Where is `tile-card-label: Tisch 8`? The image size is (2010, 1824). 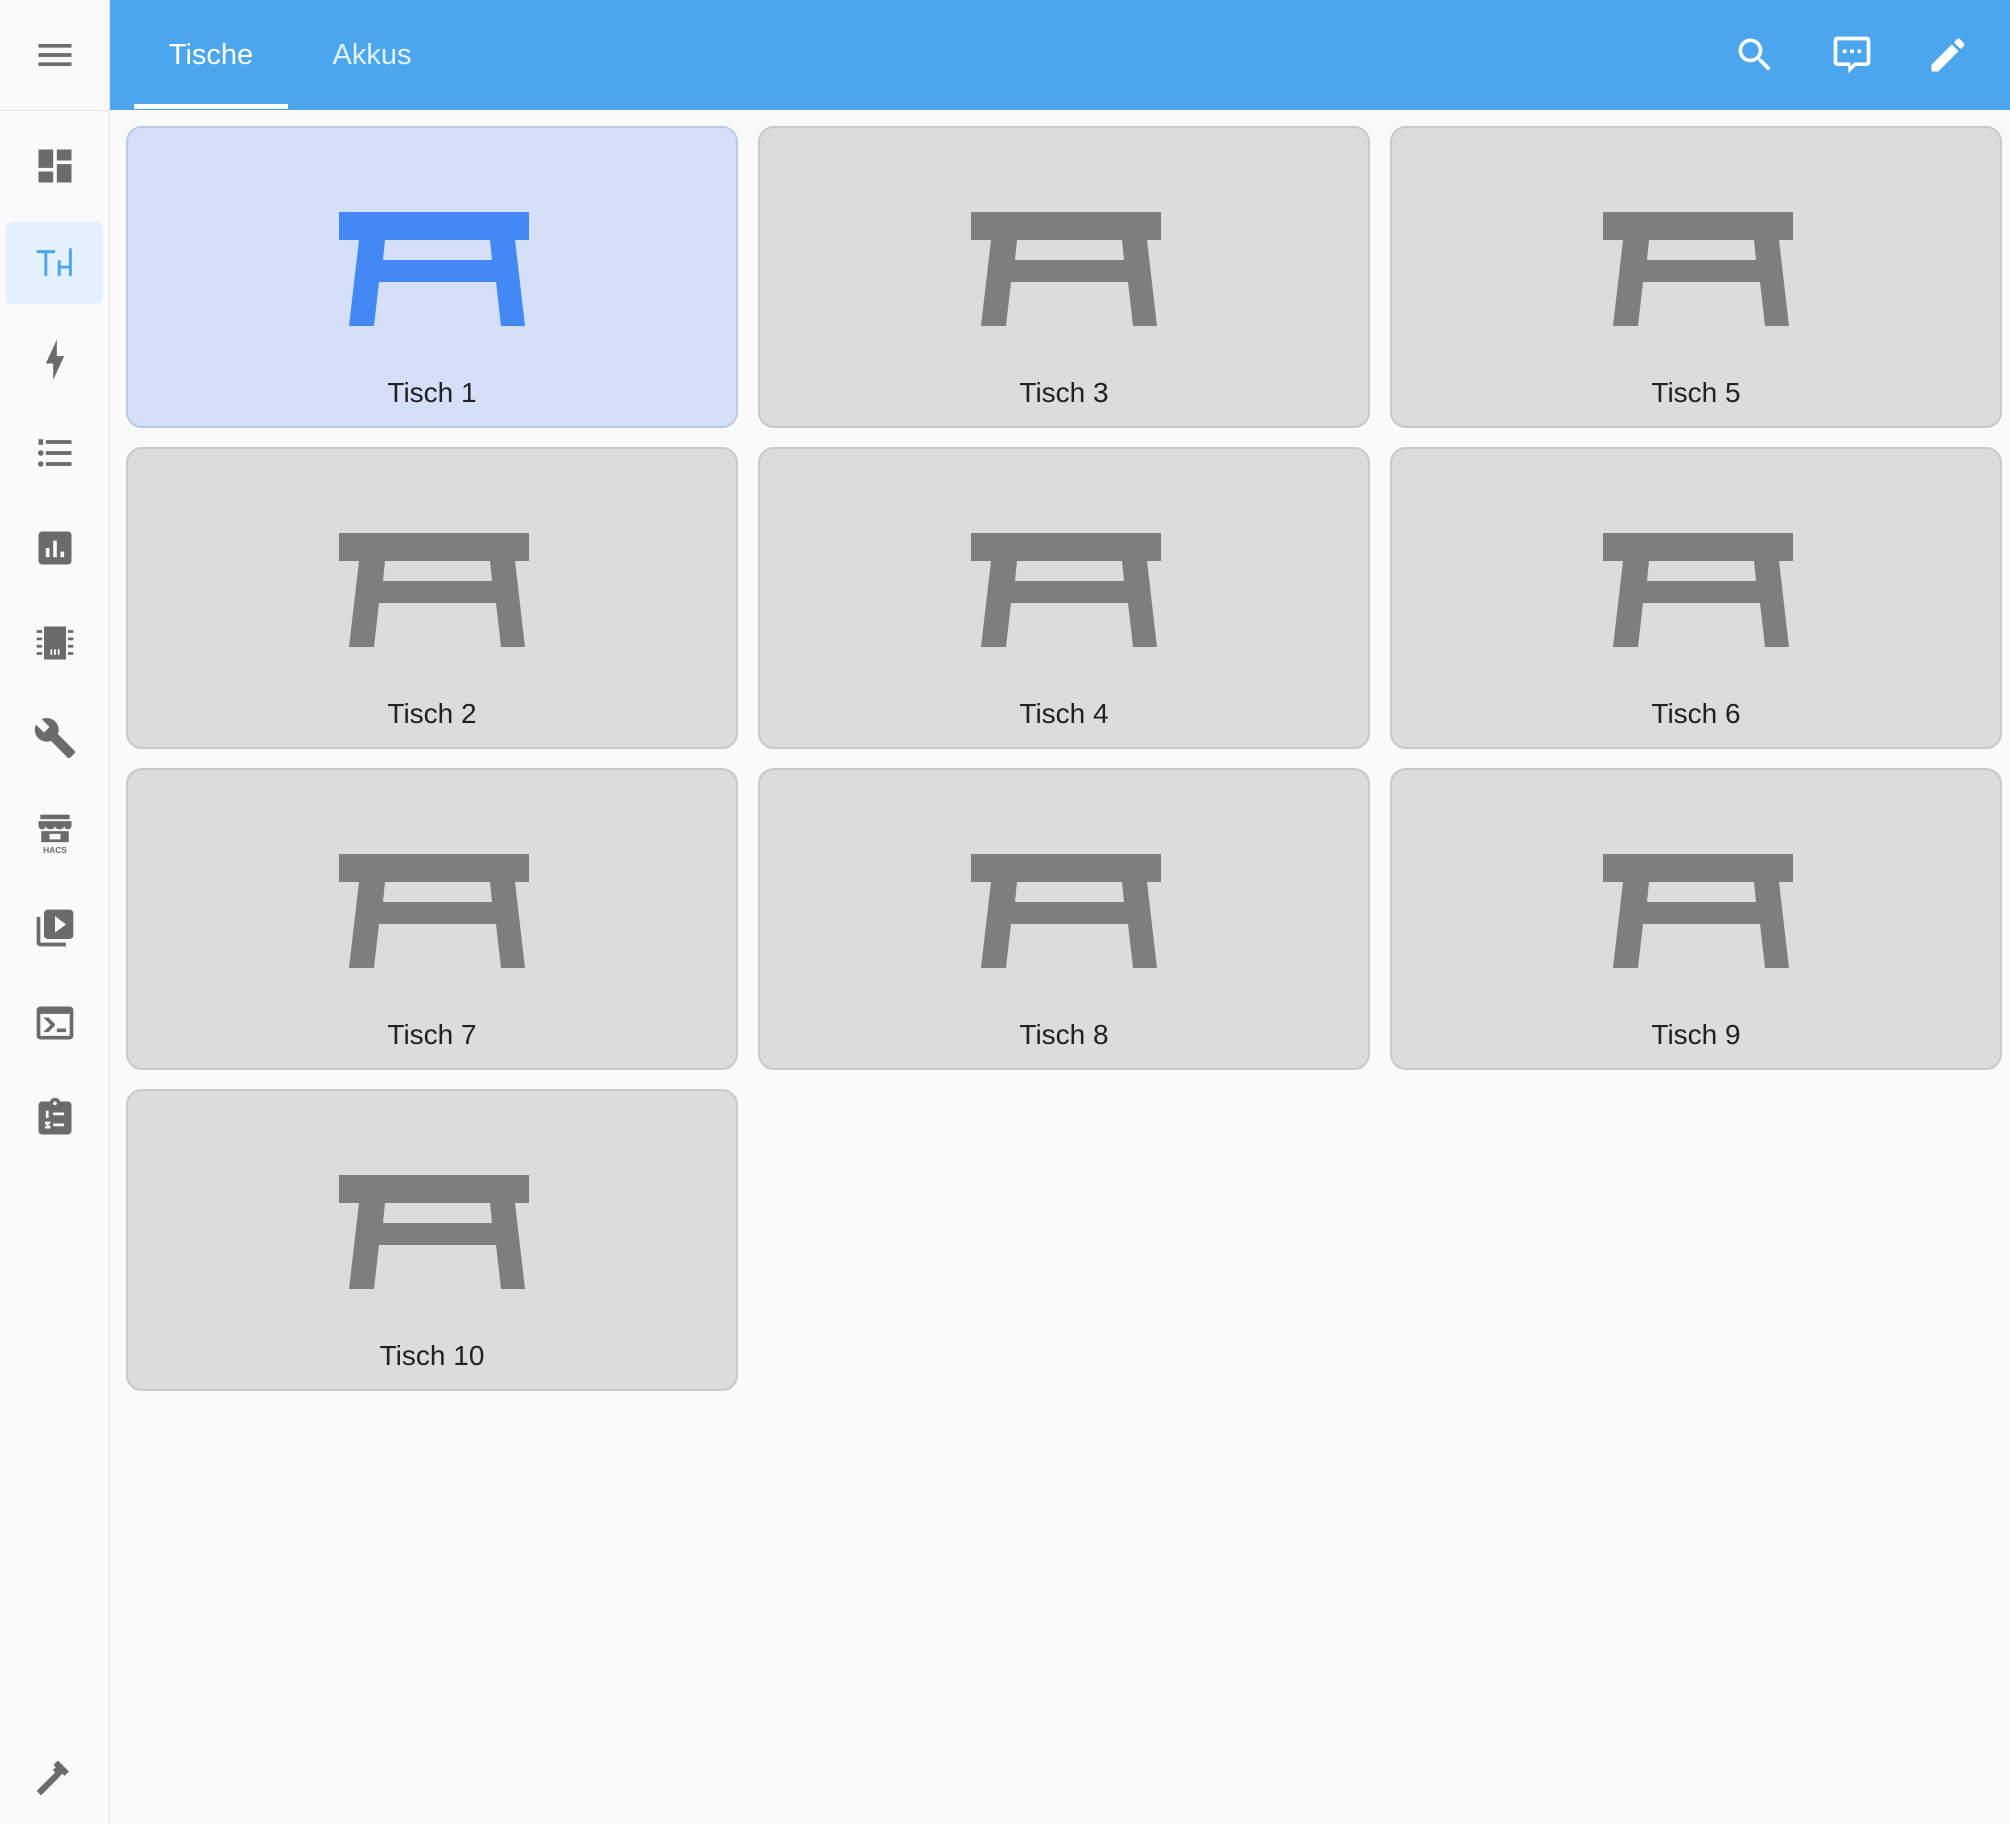
tile-card-label: Tisch 8 is located at coordinates (1064, 1034).